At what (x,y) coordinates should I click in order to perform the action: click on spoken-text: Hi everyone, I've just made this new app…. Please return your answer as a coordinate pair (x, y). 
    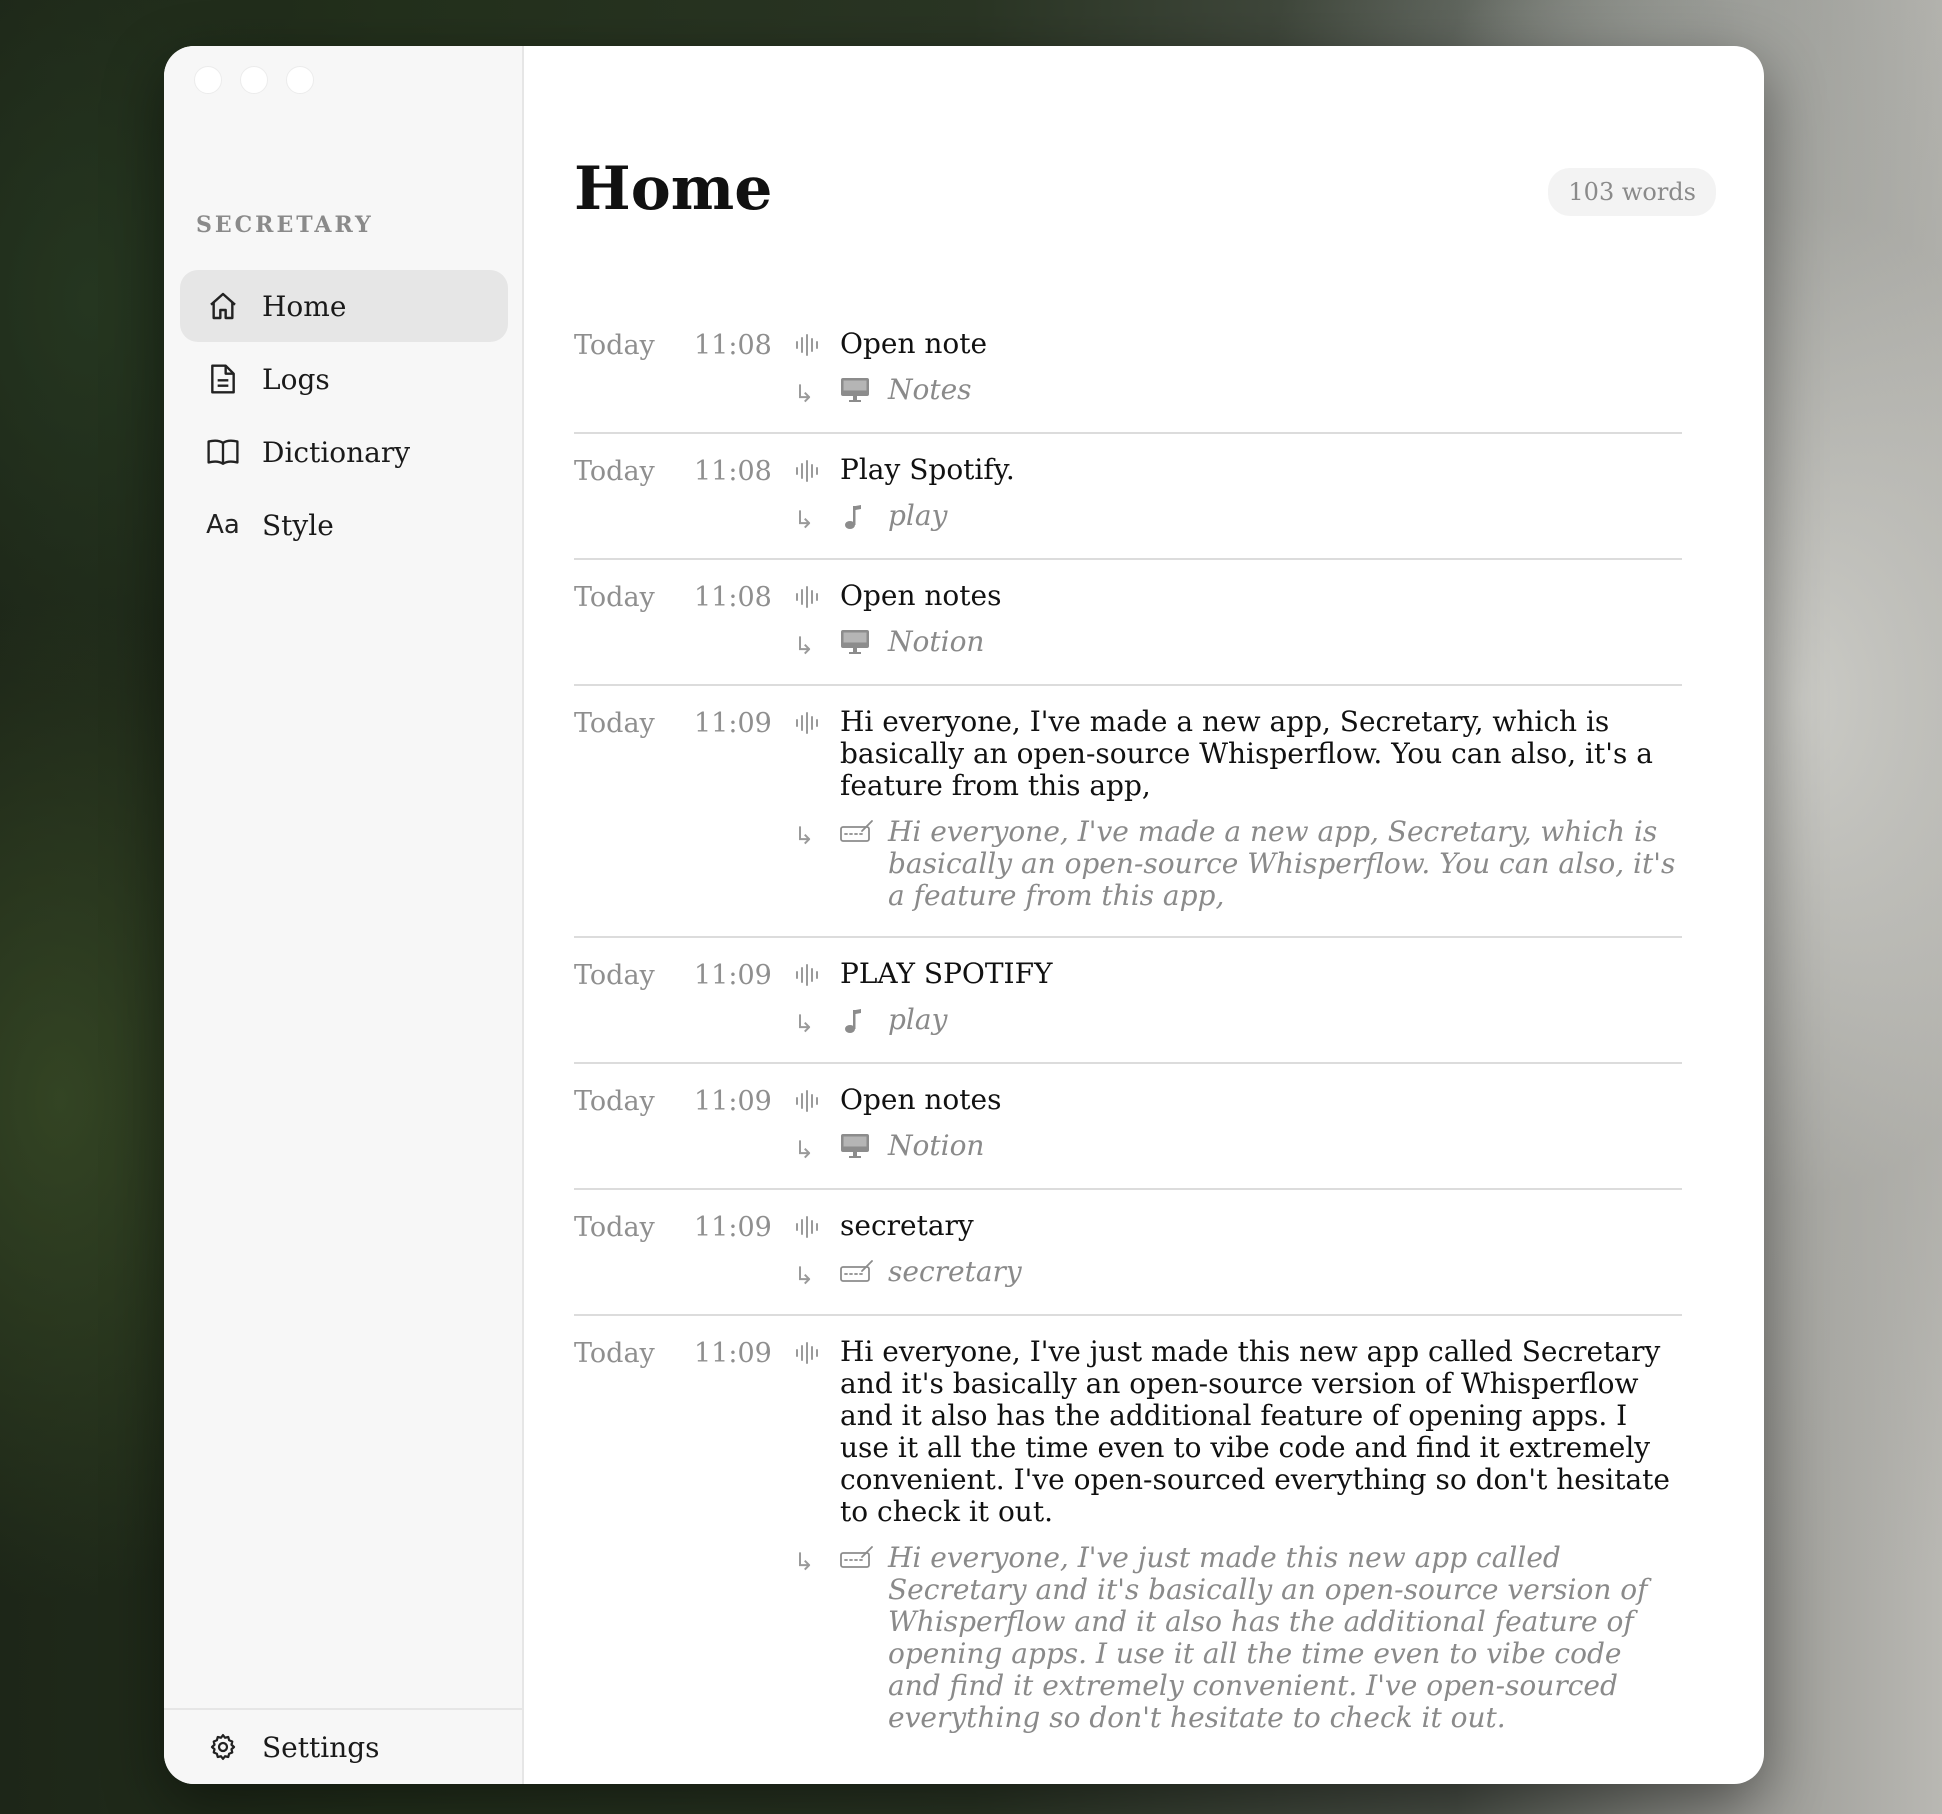
    Looking at the image, I should click on (1255, 1431).